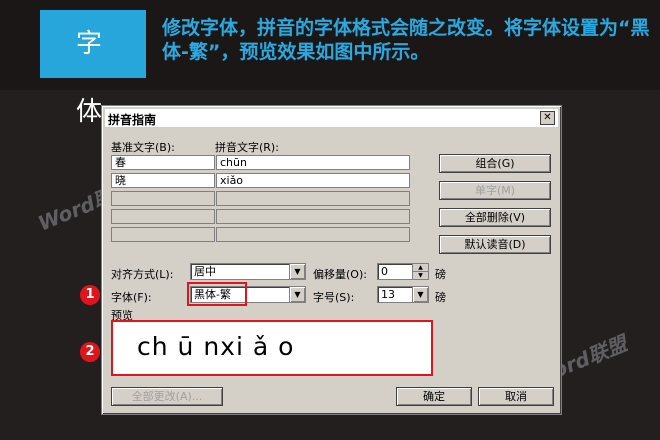 The image size is (660, 440). What do you see at coordinates (313, 180) in the screenshot?
I see `pinyin-text-cell: xiǎo` at bounding box center [313, 180].